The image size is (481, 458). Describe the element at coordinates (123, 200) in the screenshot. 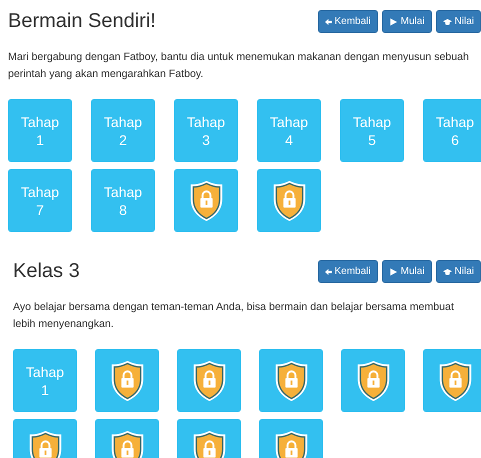

I see `stage-tile: Tahap 8` at that location.